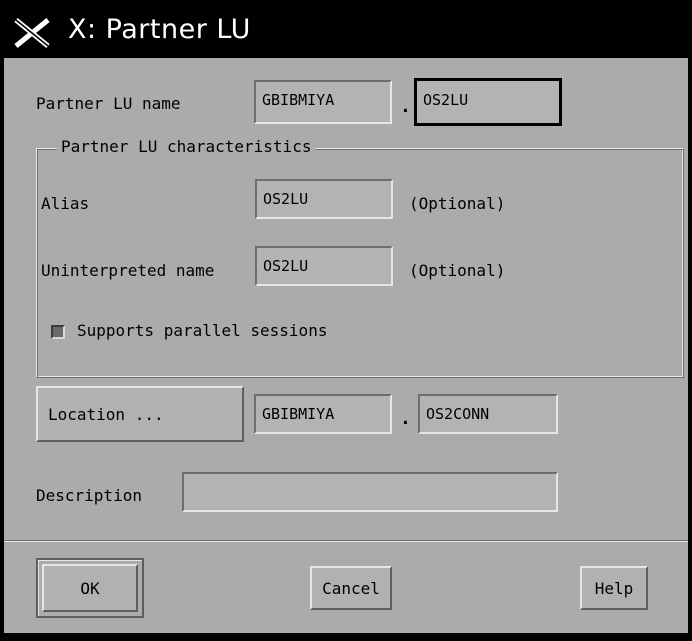 This screenshot has height=641, width=692. I want to click on ok-button: OK, so click(90, 588).